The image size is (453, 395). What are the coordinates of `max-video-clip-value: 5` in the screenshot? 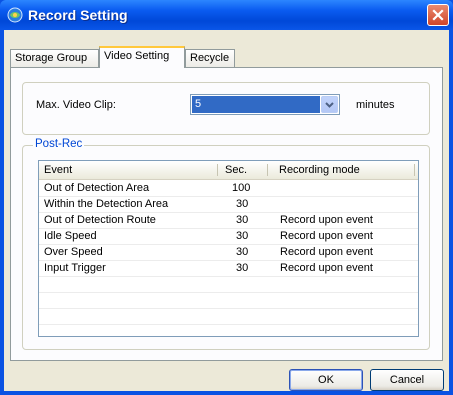 It's located at (256, 104).